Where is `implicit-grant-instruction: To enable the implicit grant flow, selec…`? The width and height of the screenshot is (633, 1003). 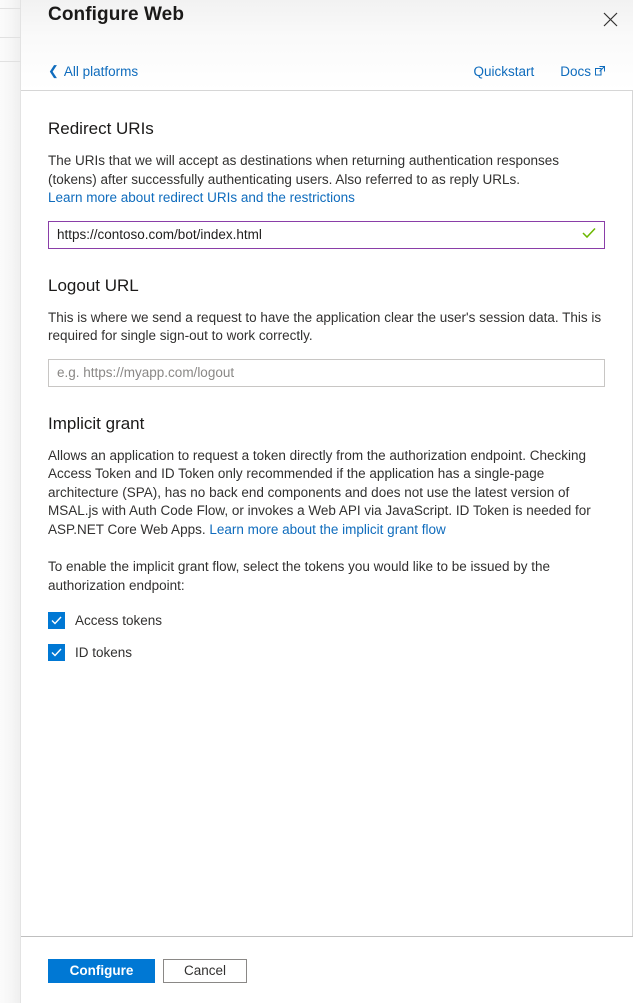
implicit-grant-instruction: To enable the implicit grant flow, selec… is located at coordinates (299, 576).